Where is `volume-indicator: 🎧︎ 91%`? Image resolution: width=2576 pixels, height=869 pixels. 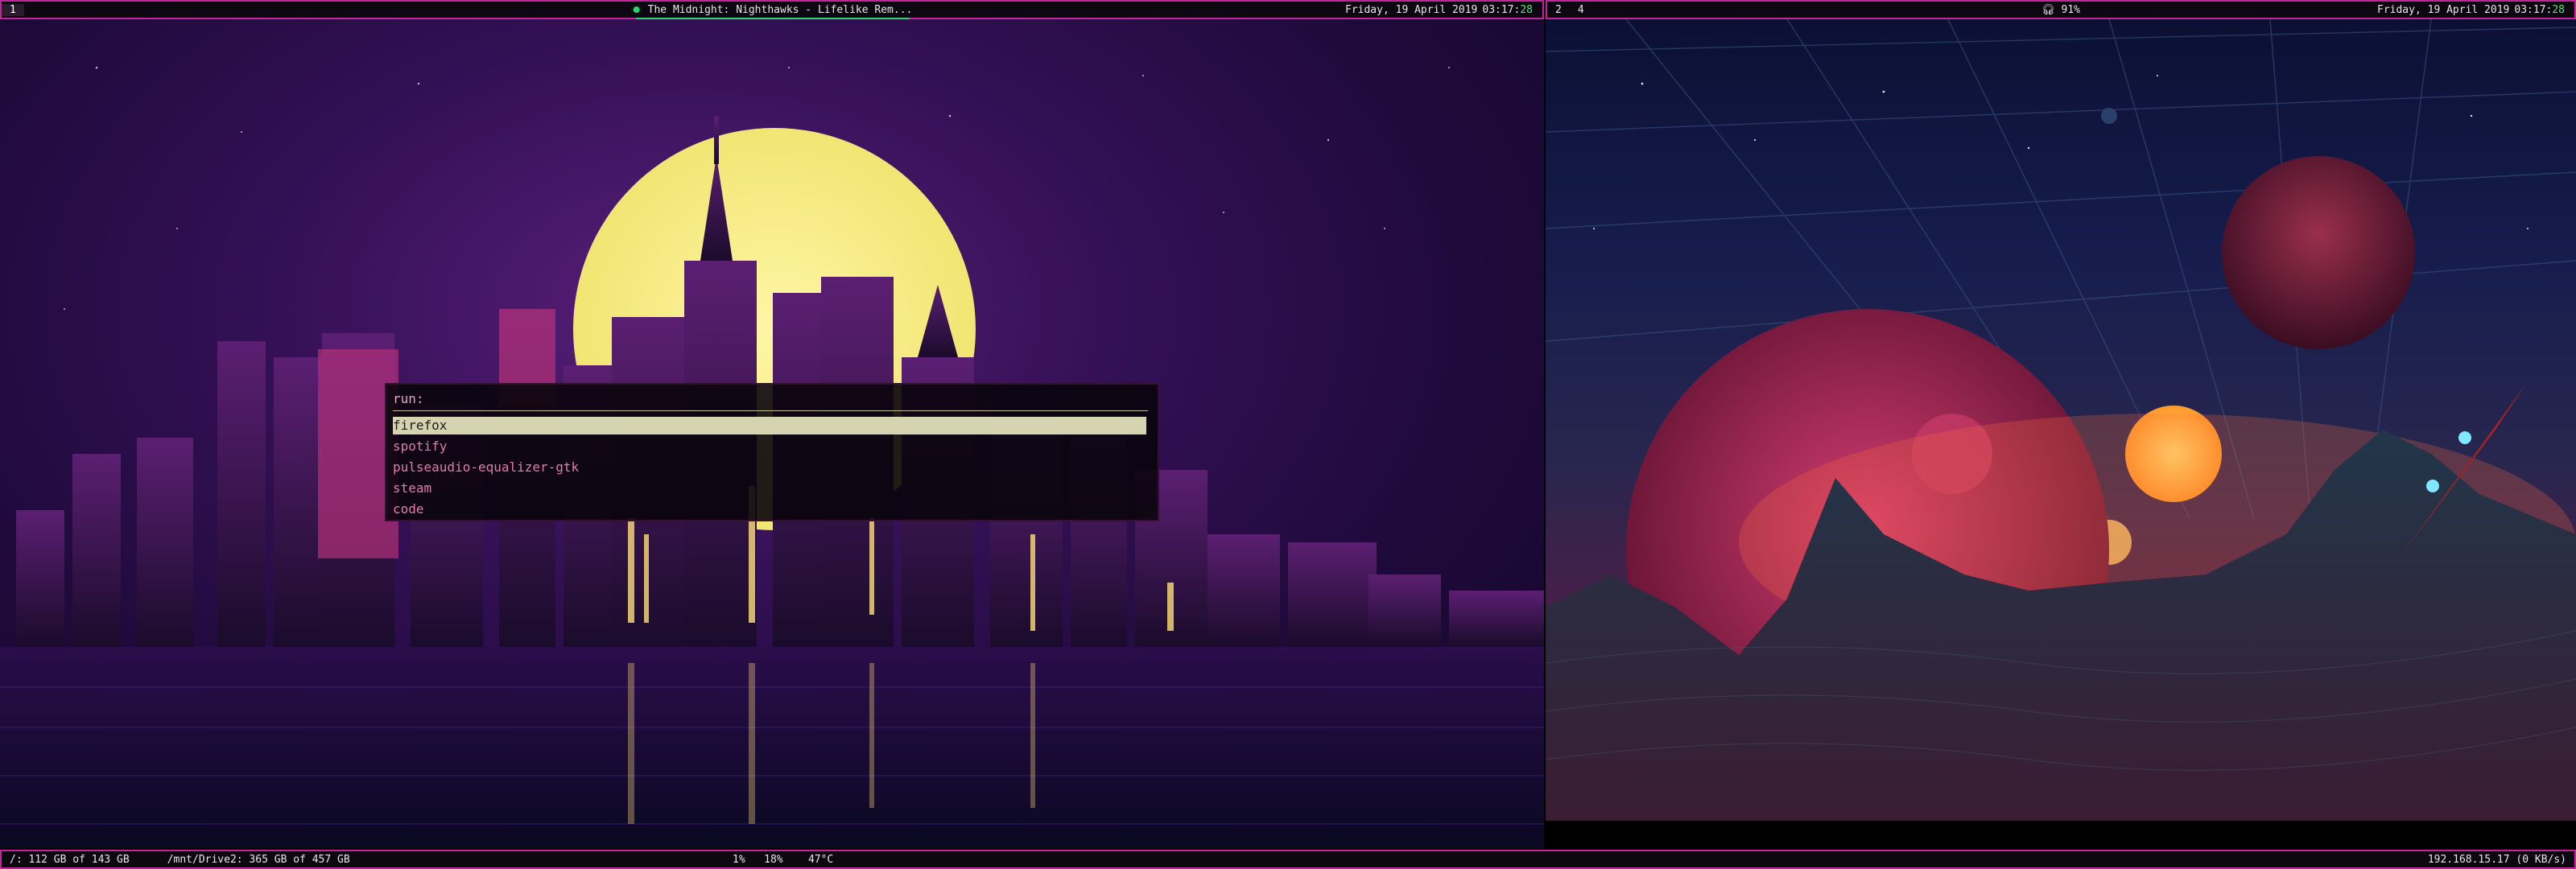
volume-indicator: 🎧︎ 91% is located at coordinates (2060, 10).